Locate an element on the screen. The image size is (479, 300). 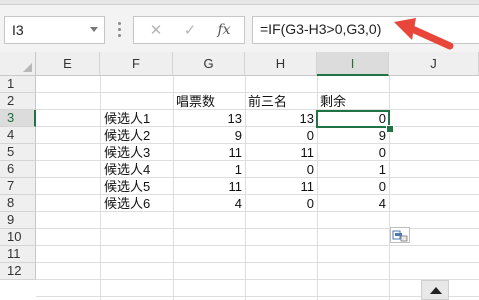
cell-h8: 0 is located at coordinates (279, 203).